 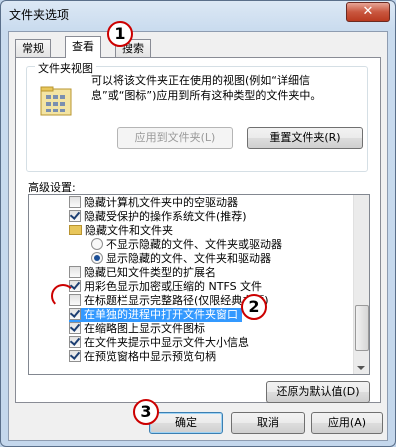 I want to click on list-item-label: 在文件夹提示中显示文件大小信息, so click(x=166, y=342).